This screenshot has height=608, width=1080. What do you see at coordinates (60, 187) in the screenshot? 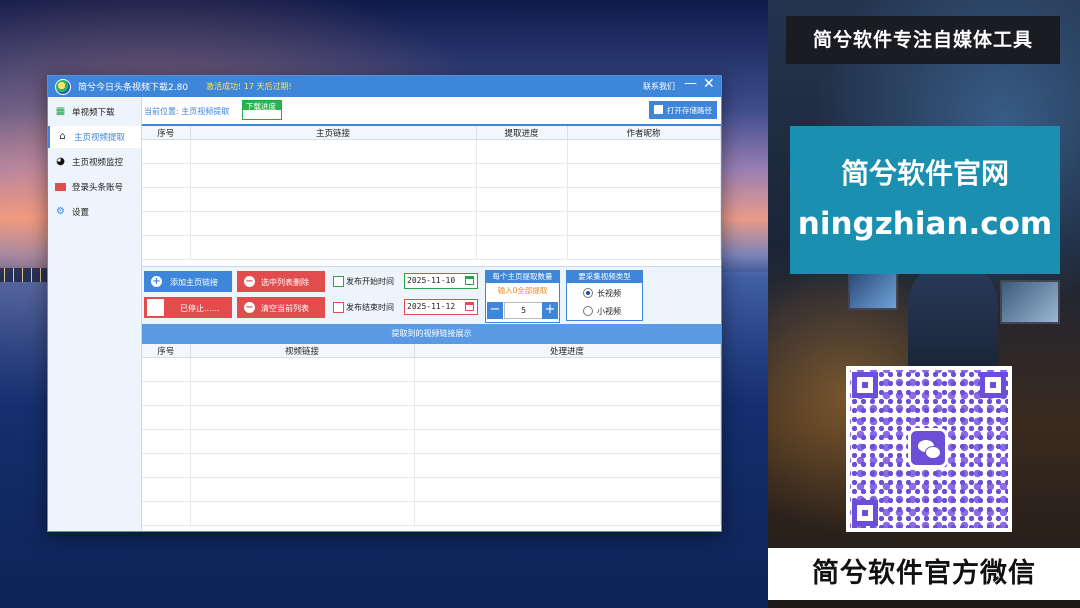
I see `toutiao-logo-icon` at bounding box center [60, 187].